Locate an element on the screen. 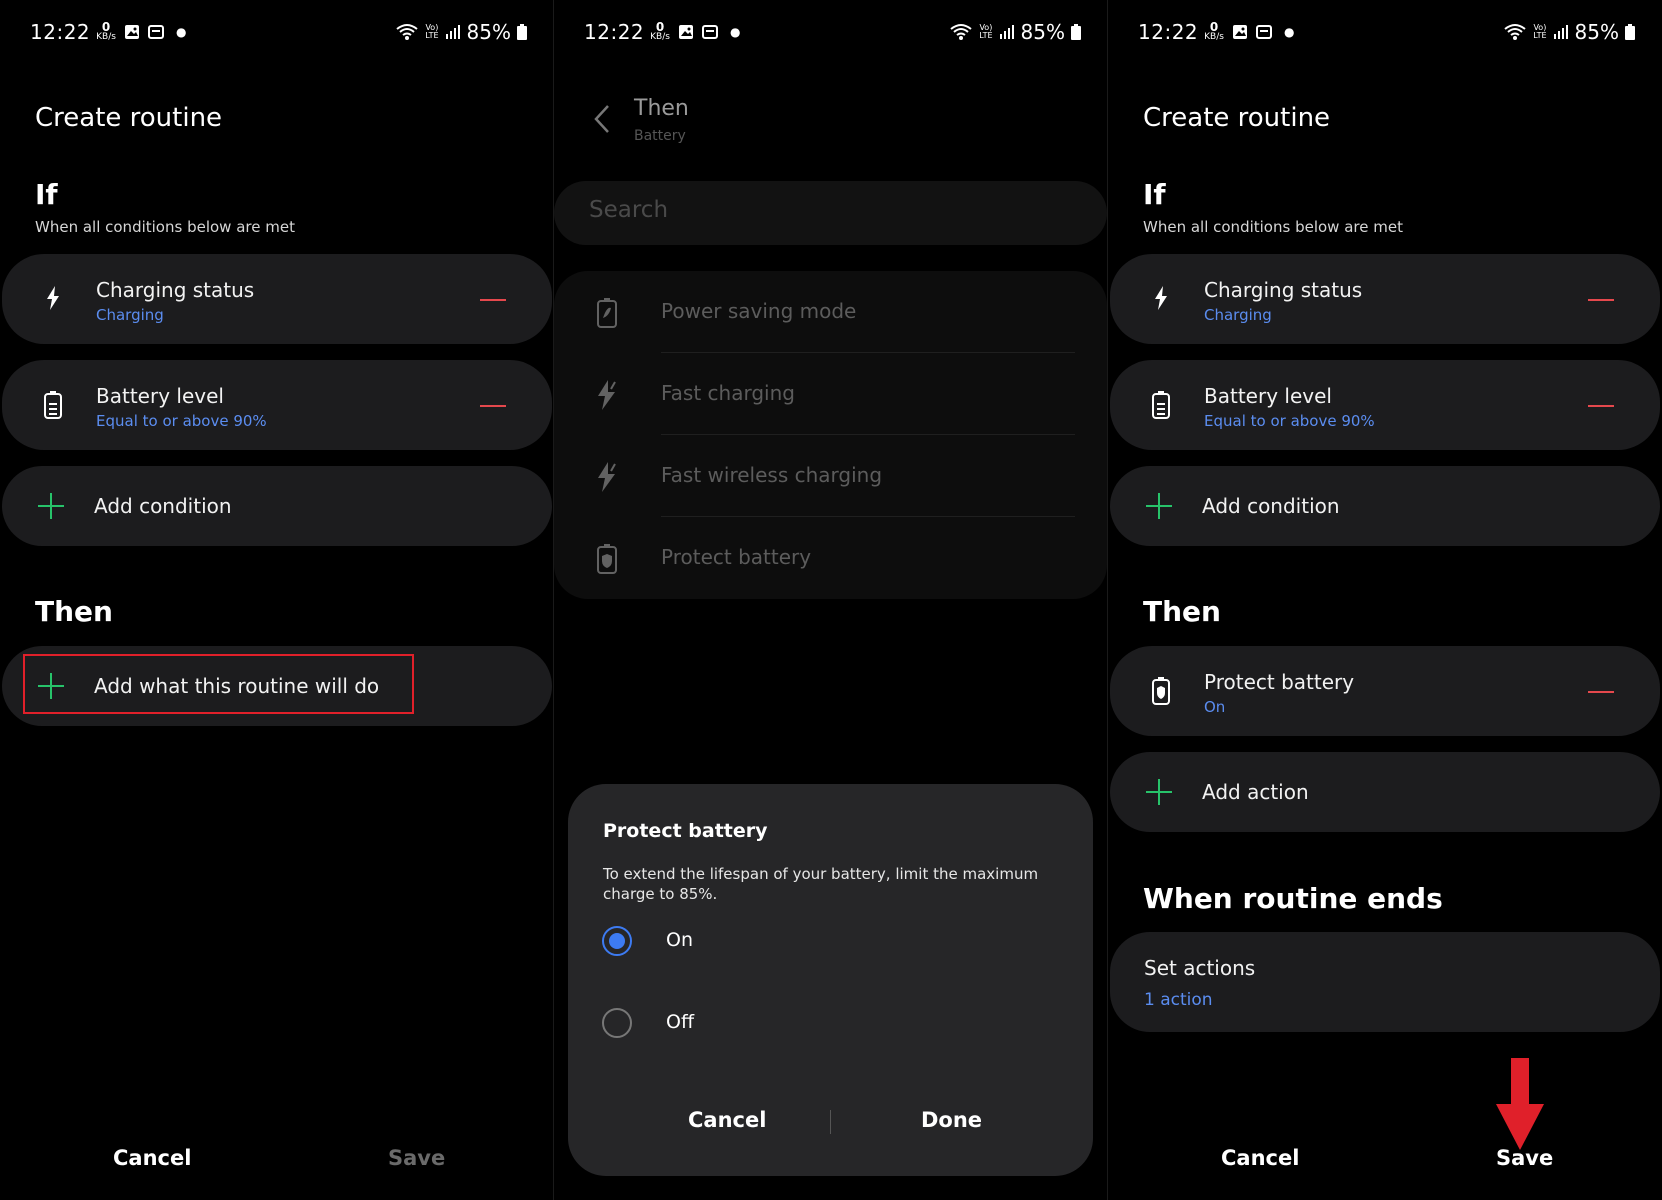 The height and width of the screenshot is (1200, 1662). dialog-done-button: Done is located at coordinates (951, 1120).